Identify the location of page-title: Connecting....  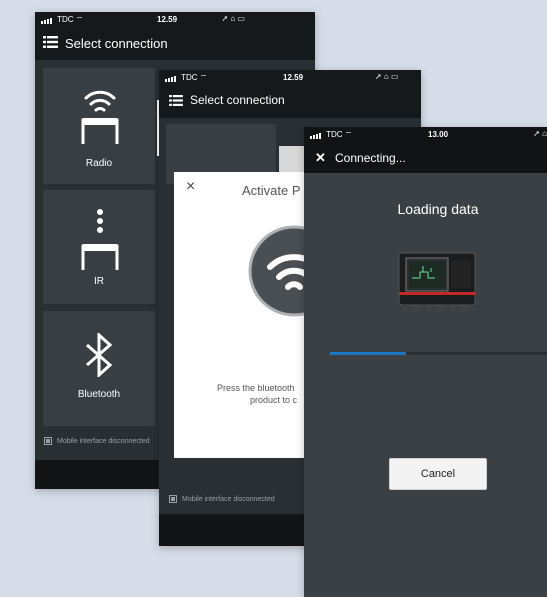
(370, 158).